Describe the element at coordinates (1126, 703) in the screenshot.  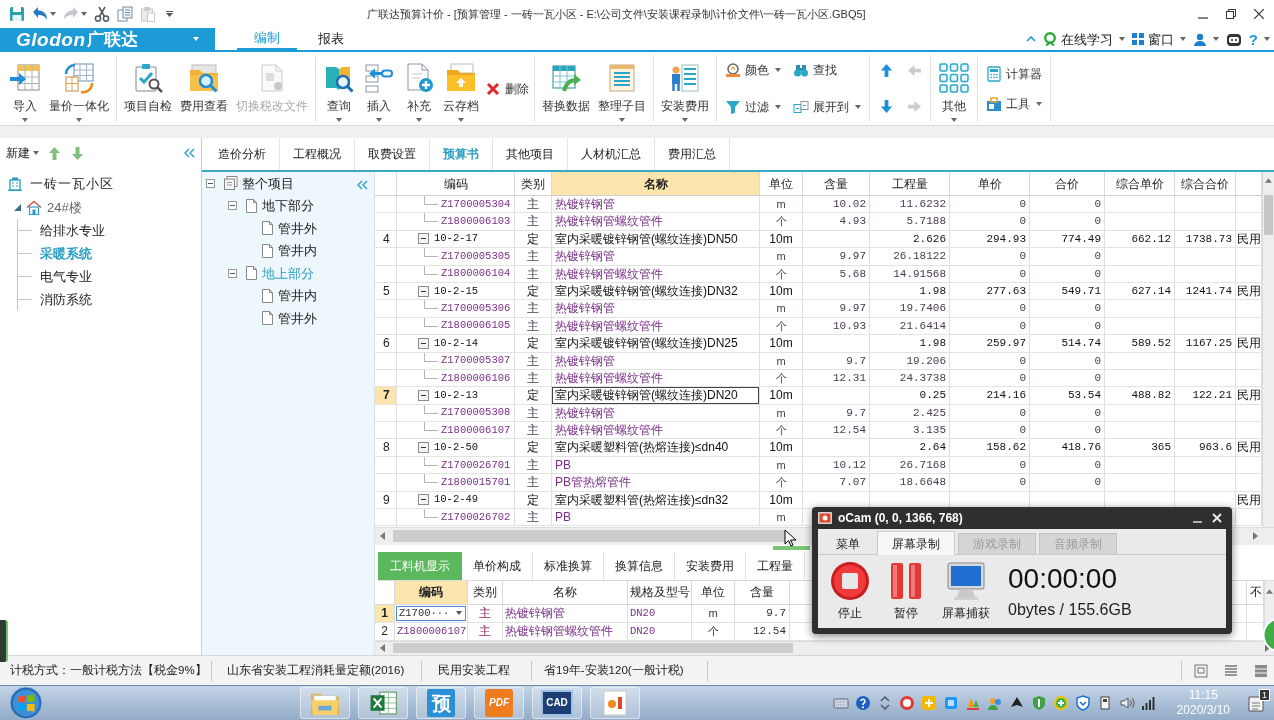
I see `speaker-icon` at that location.